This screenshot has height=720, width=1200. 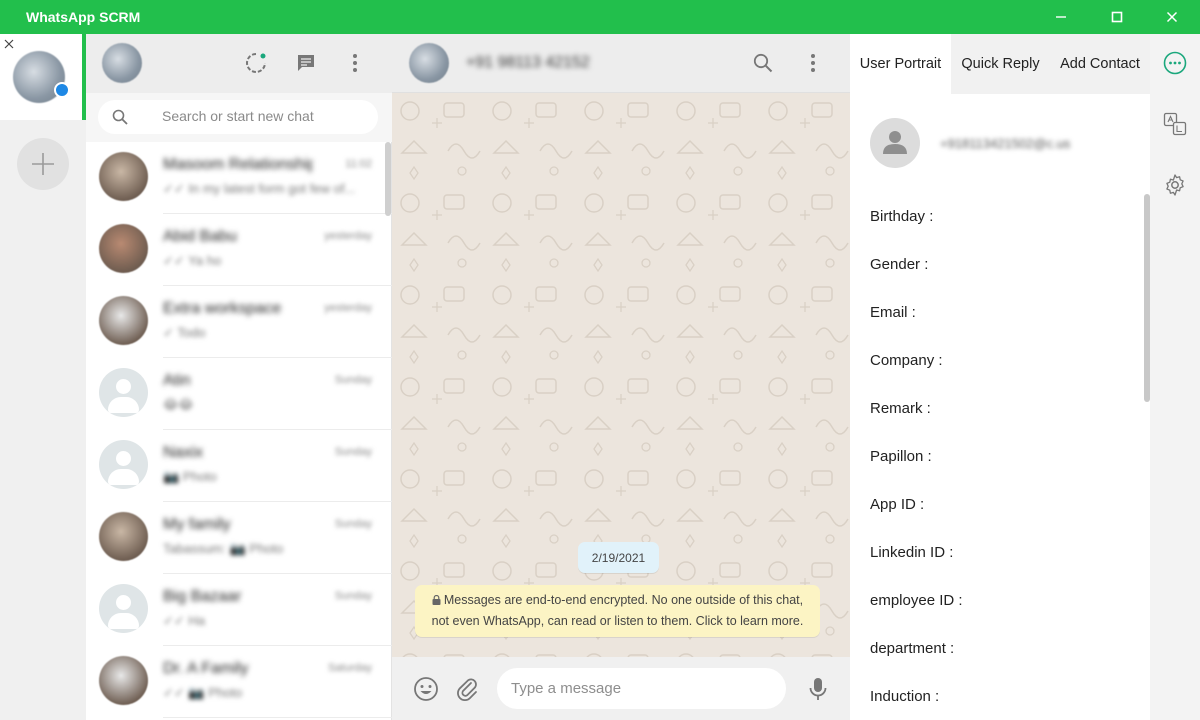 I want to click on plus-icon, so click(x=43, y=164).